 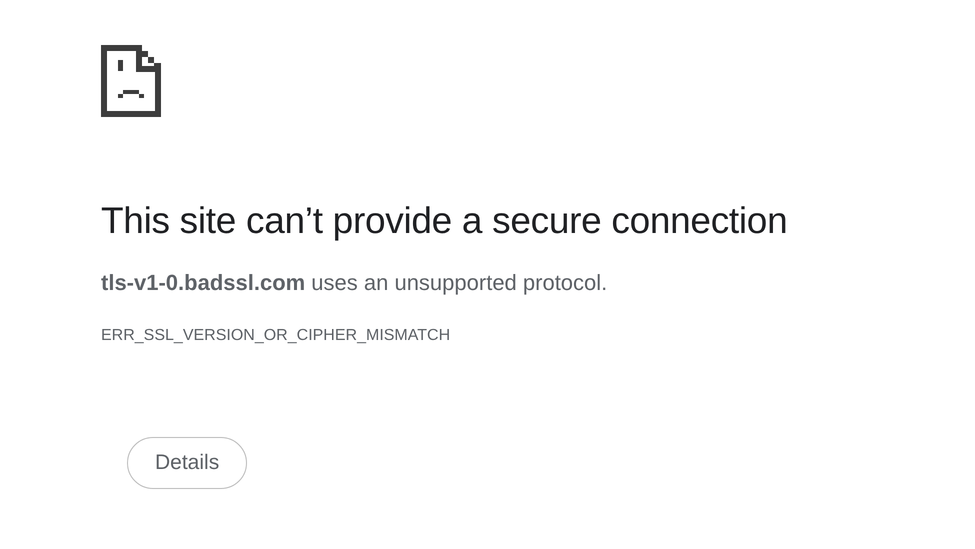 What do you see at coordinates (444, 221) in the screenshot?
I see `error-heading: This site can’t provide a secure connection` at bounding box center [444, 221].